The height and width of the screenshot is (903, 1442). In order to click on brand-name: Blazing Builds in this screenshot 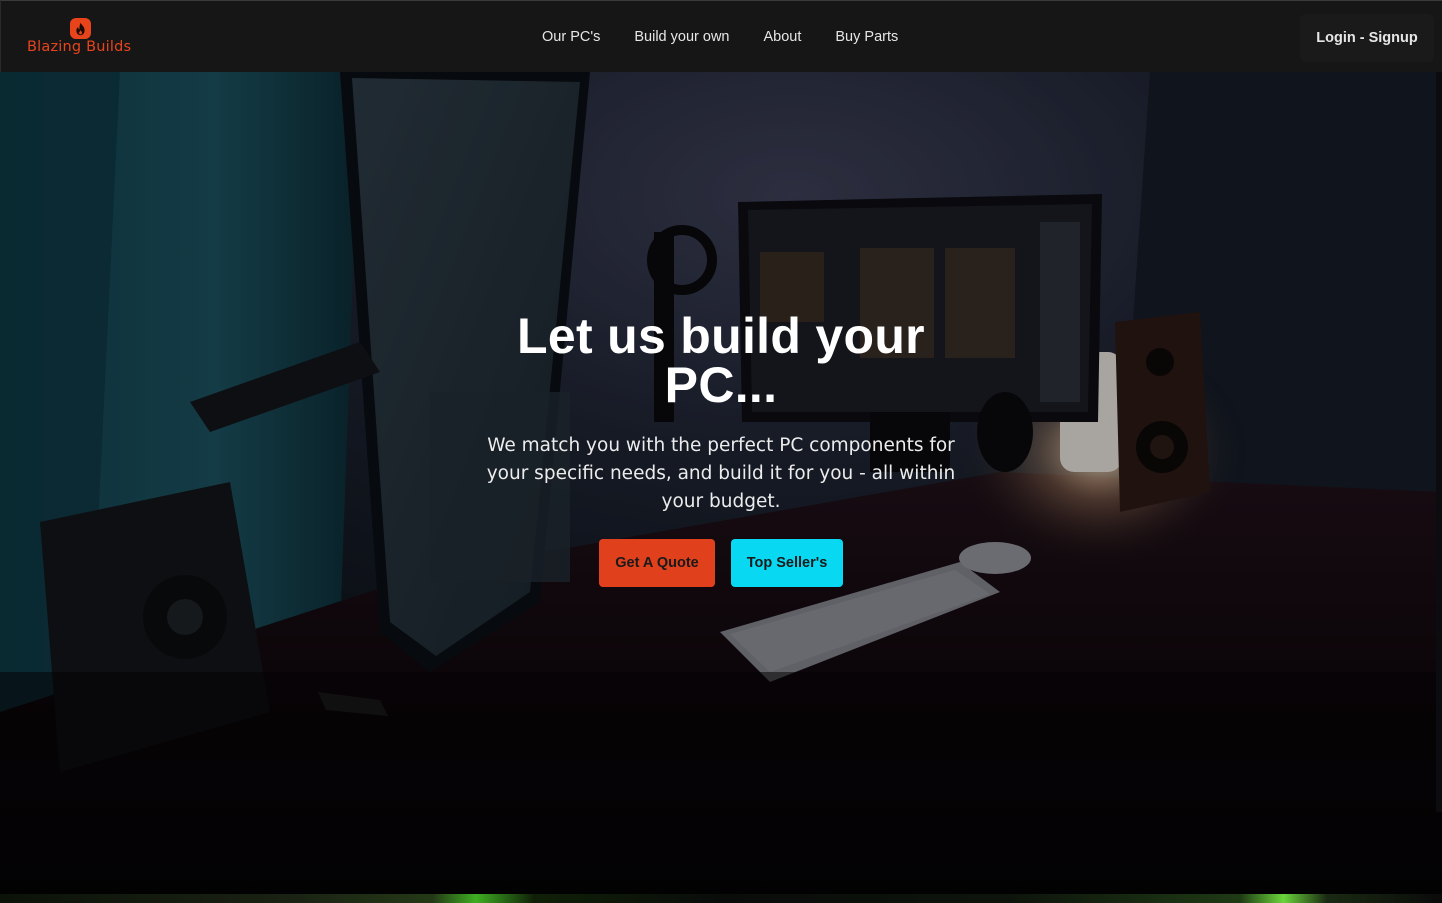, I will do `click(79, 47)`.